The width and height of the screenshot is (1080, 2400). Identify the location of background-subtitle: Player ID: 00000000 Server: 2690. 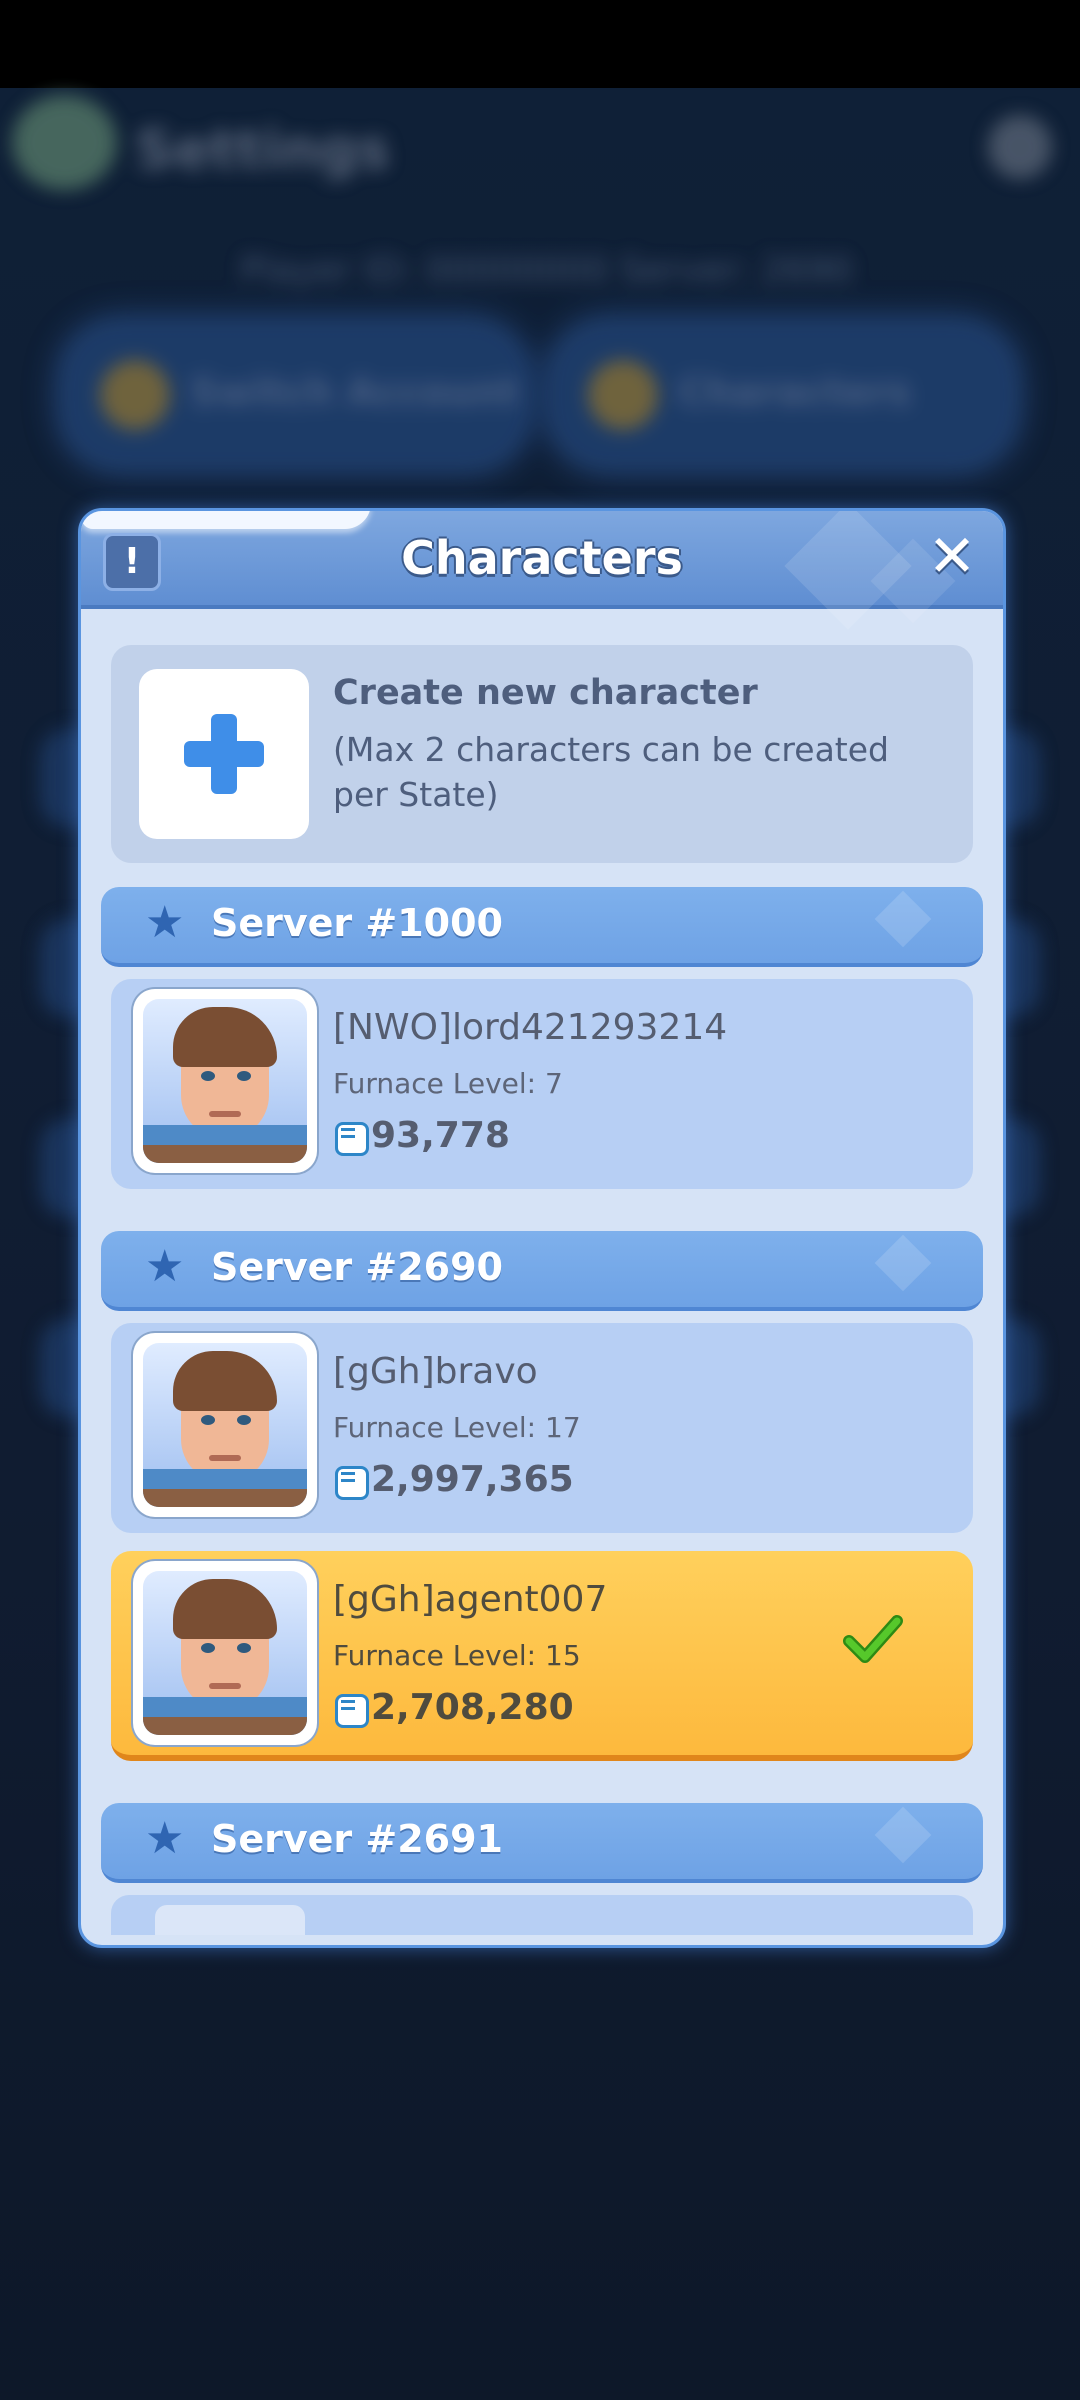
(546, 270).